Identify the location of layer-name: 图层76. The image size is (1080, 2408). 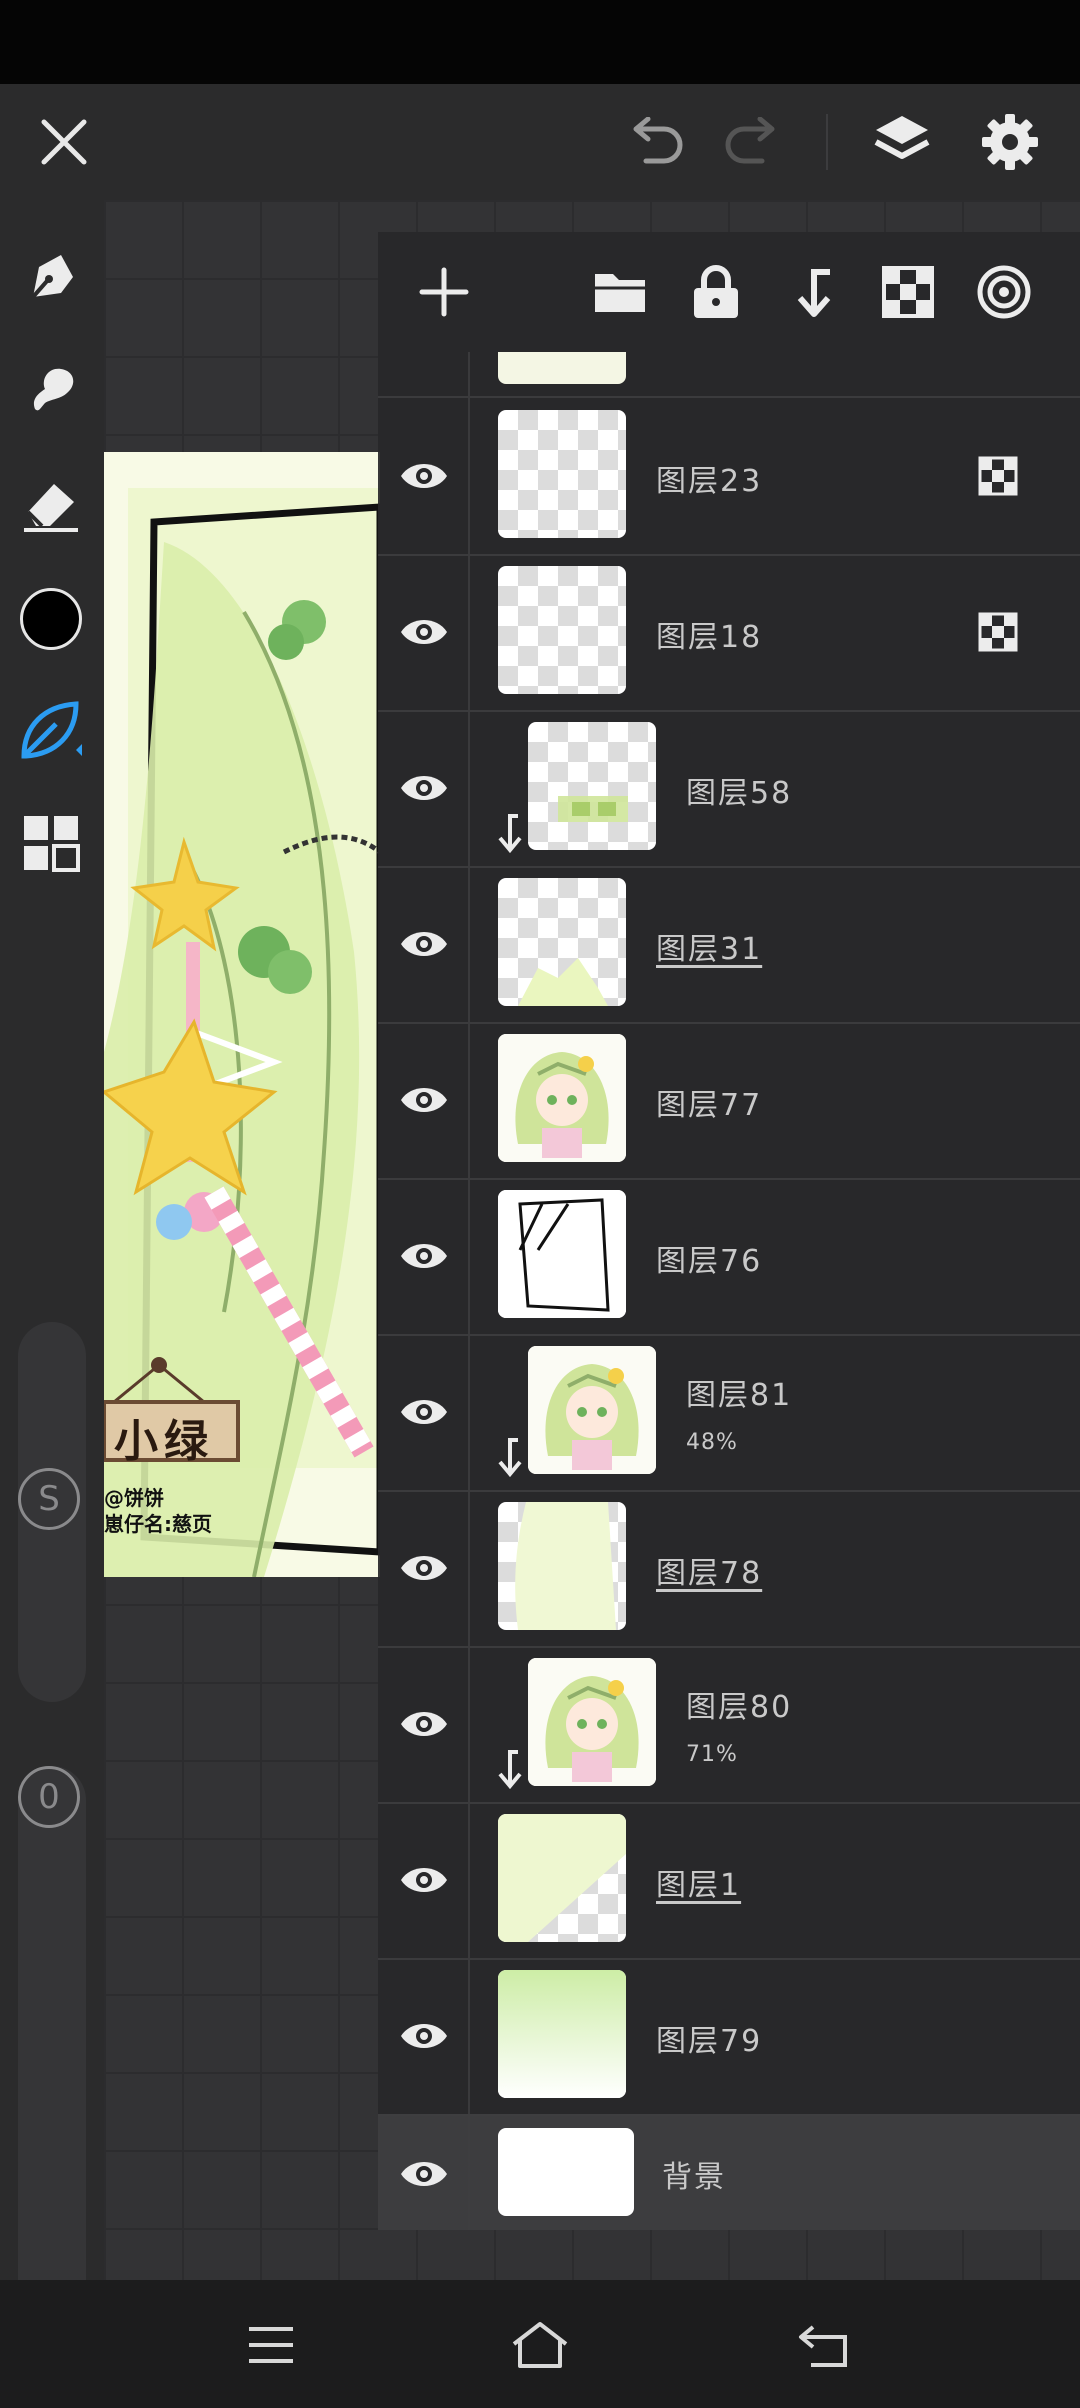
(709, 1261).